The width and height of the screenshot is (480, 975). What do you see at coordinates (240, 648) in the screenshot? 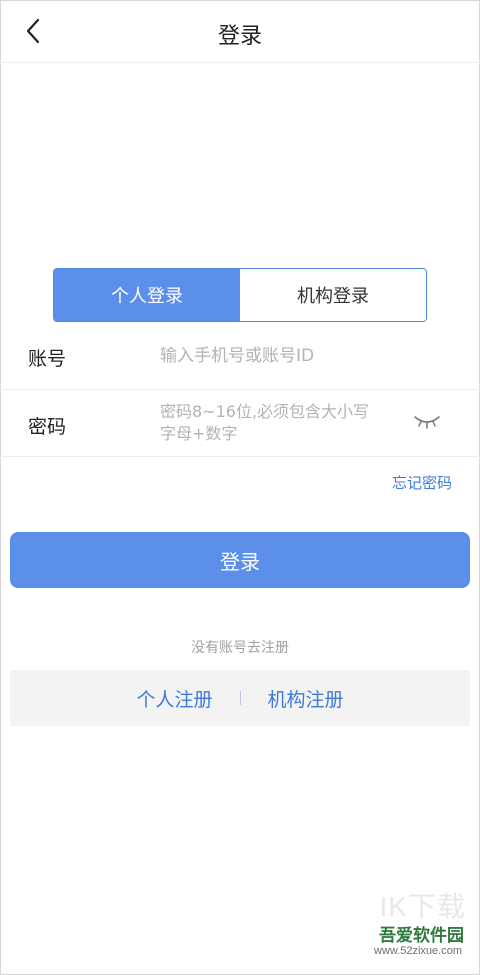
I see `register-prompt: 没有账号去注册` at bounding box center [240, 648].